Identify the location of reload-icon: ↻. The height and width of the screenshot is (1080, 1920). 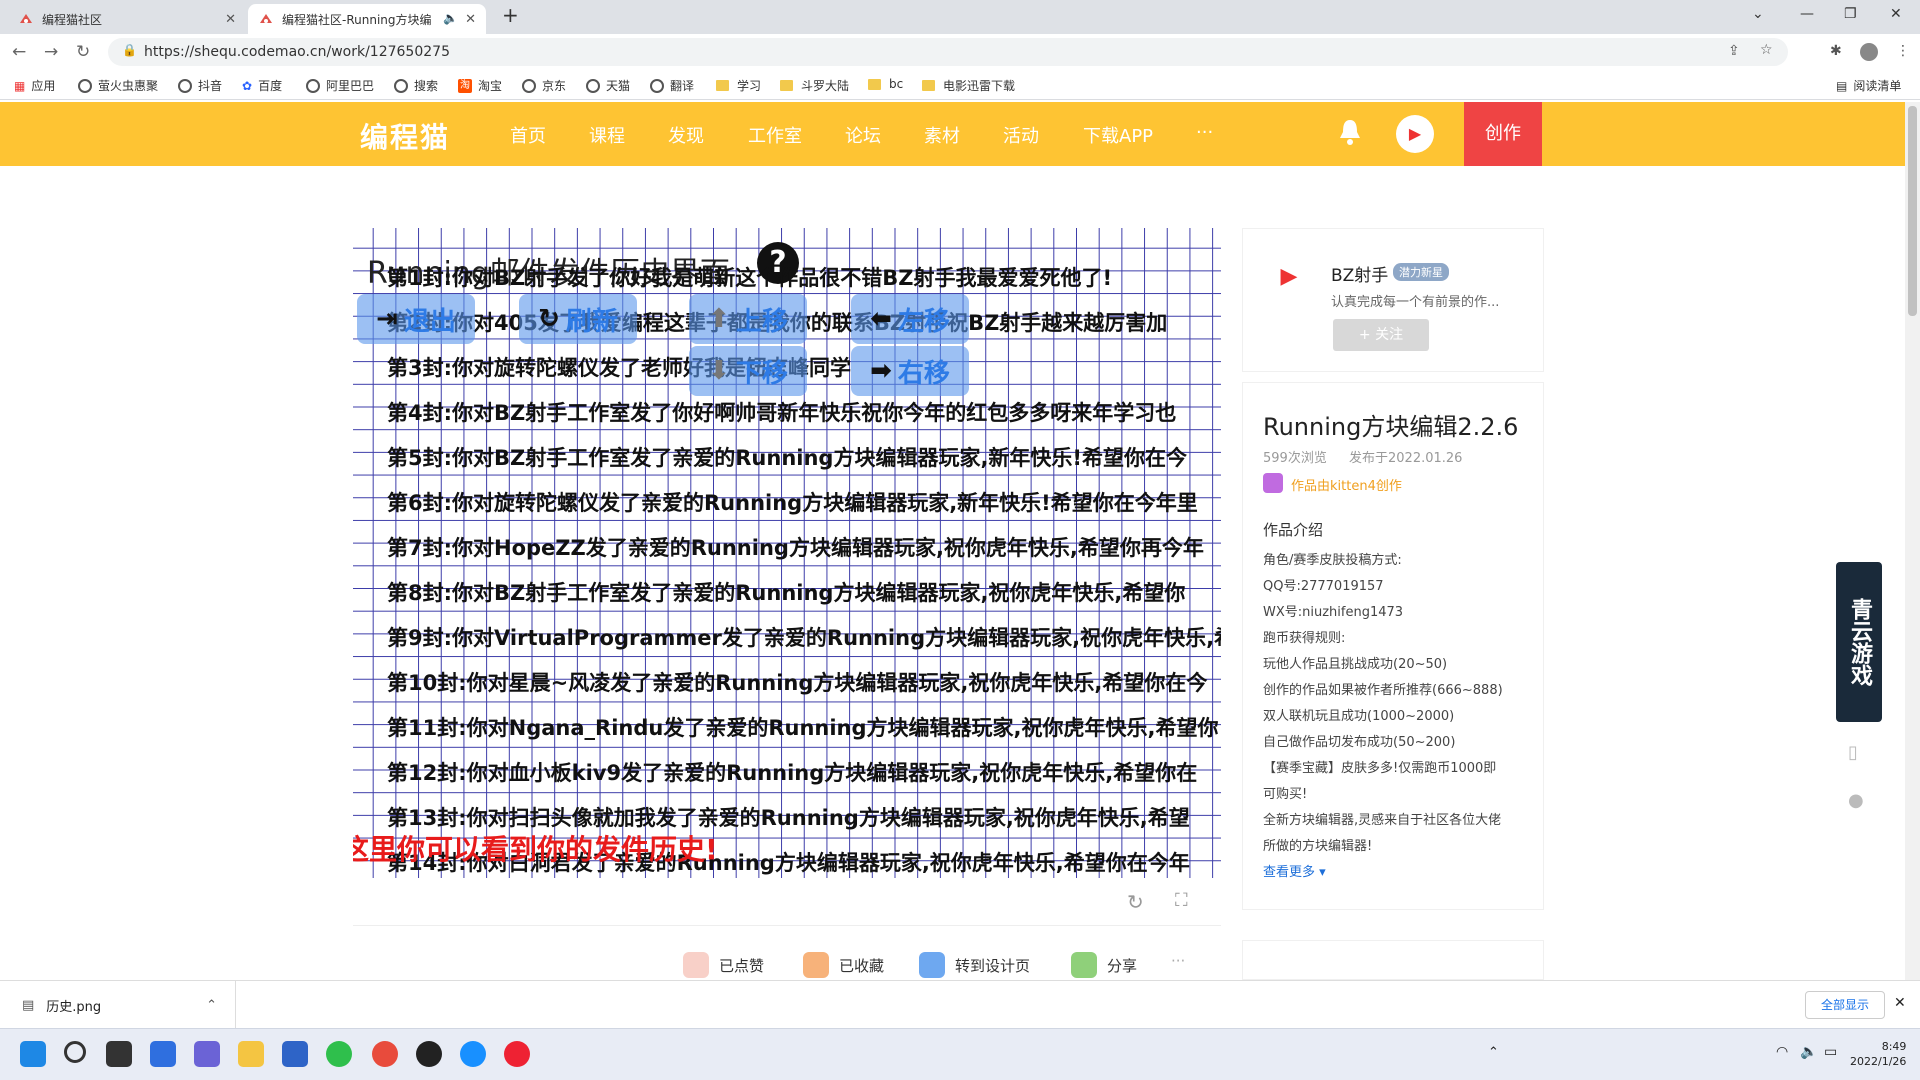
(83, 52).